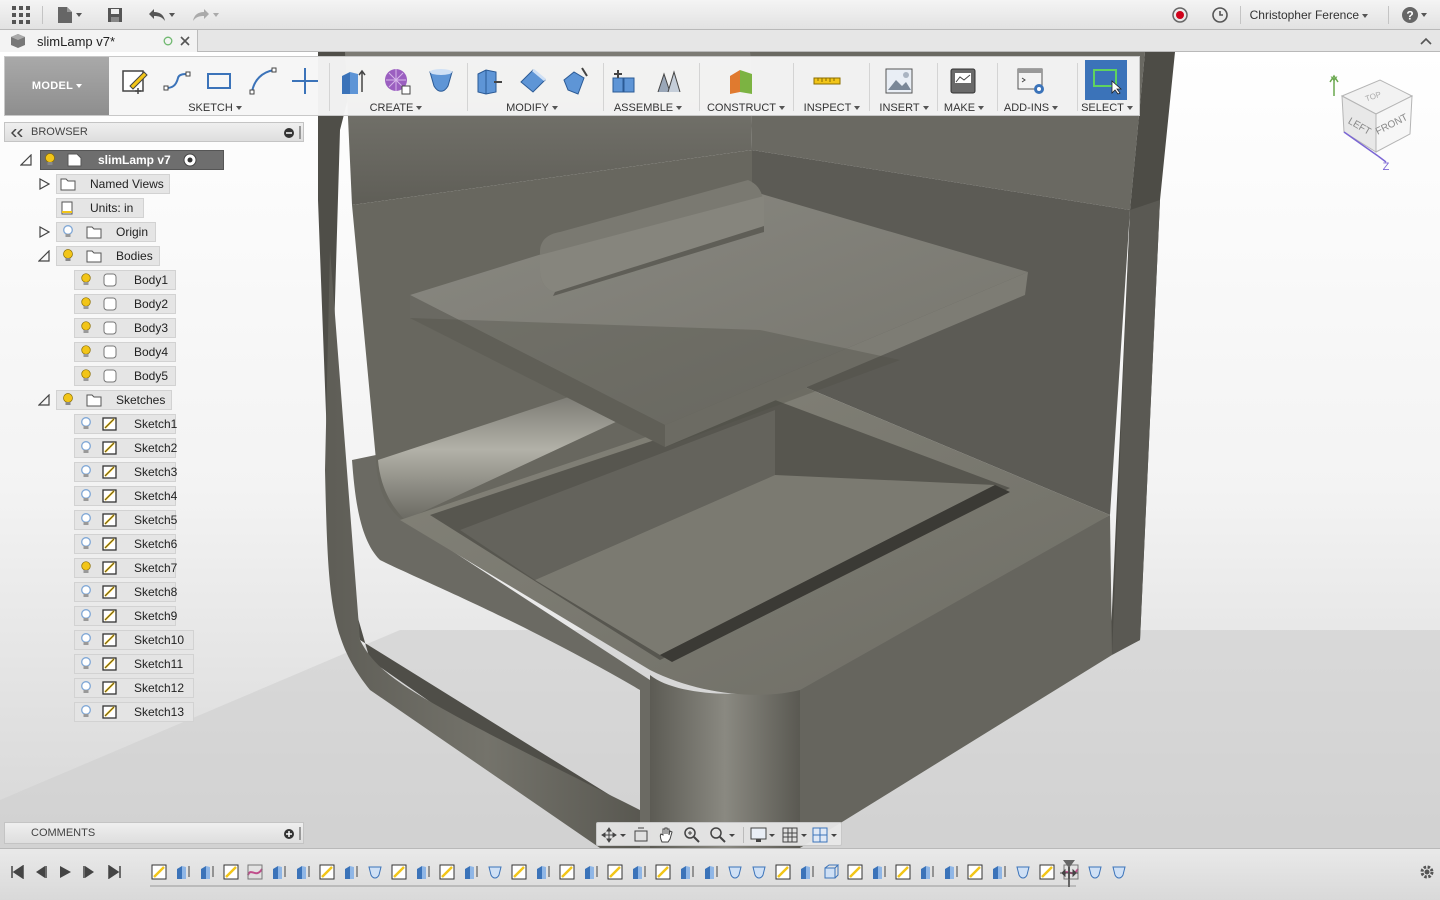  I want to click on workspace-switcher-button: MODEL, so click(57, 86).